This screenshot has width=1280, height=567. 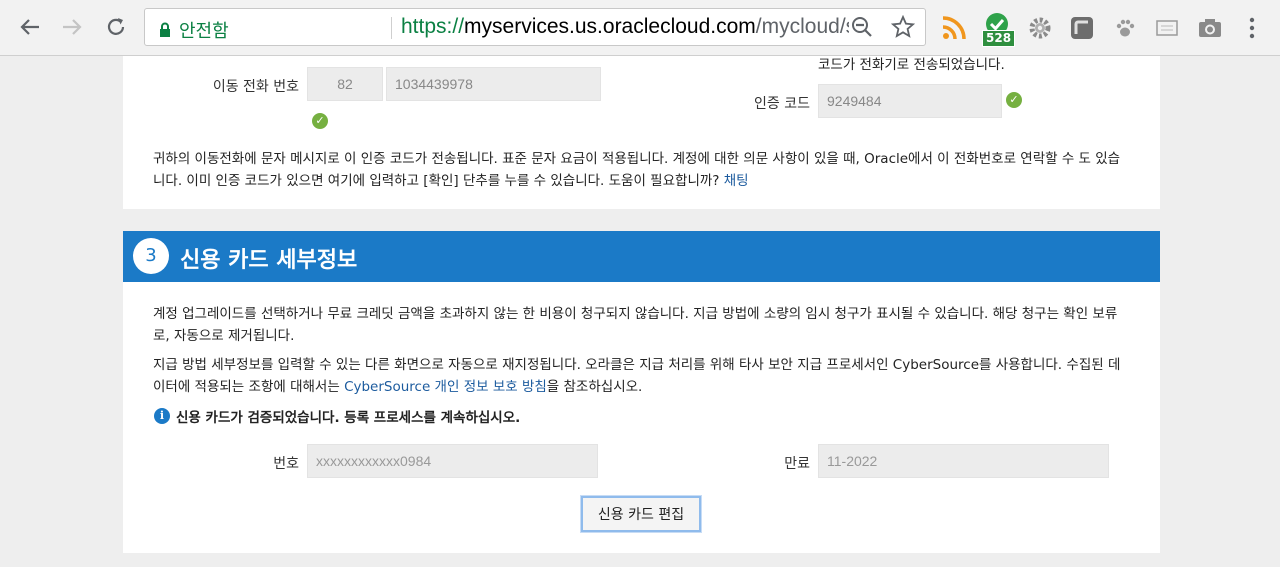 I want to click on secure-indicator: 안전함, so click(x=194, y=30).